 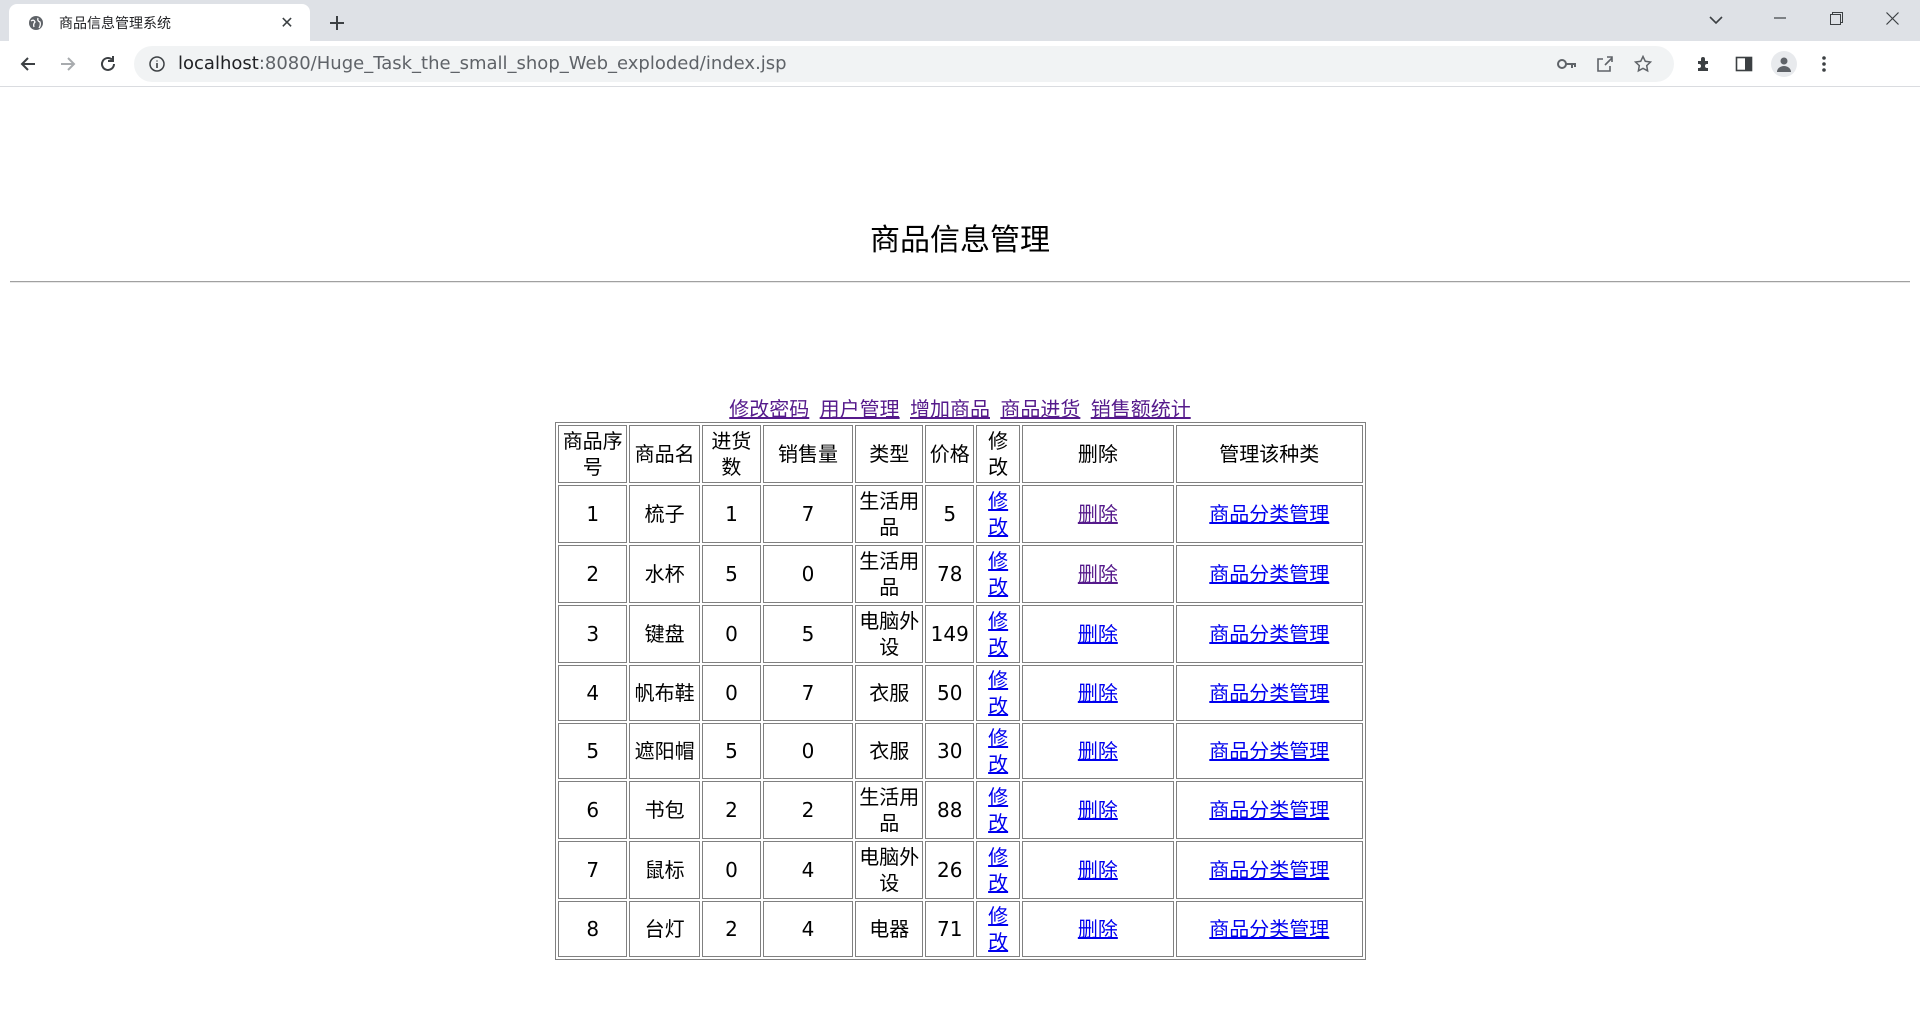 What do you see at coordinates (664, 810) in the screenshot?
I see `cell-name: 书包` at bounding box center [664, 810].